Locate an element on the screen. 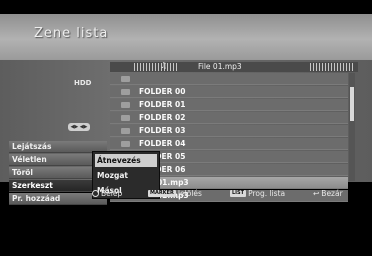 This screenshot has width=372, height=256. list-item: FOLDER 00 is located at coordinates (229, 92).